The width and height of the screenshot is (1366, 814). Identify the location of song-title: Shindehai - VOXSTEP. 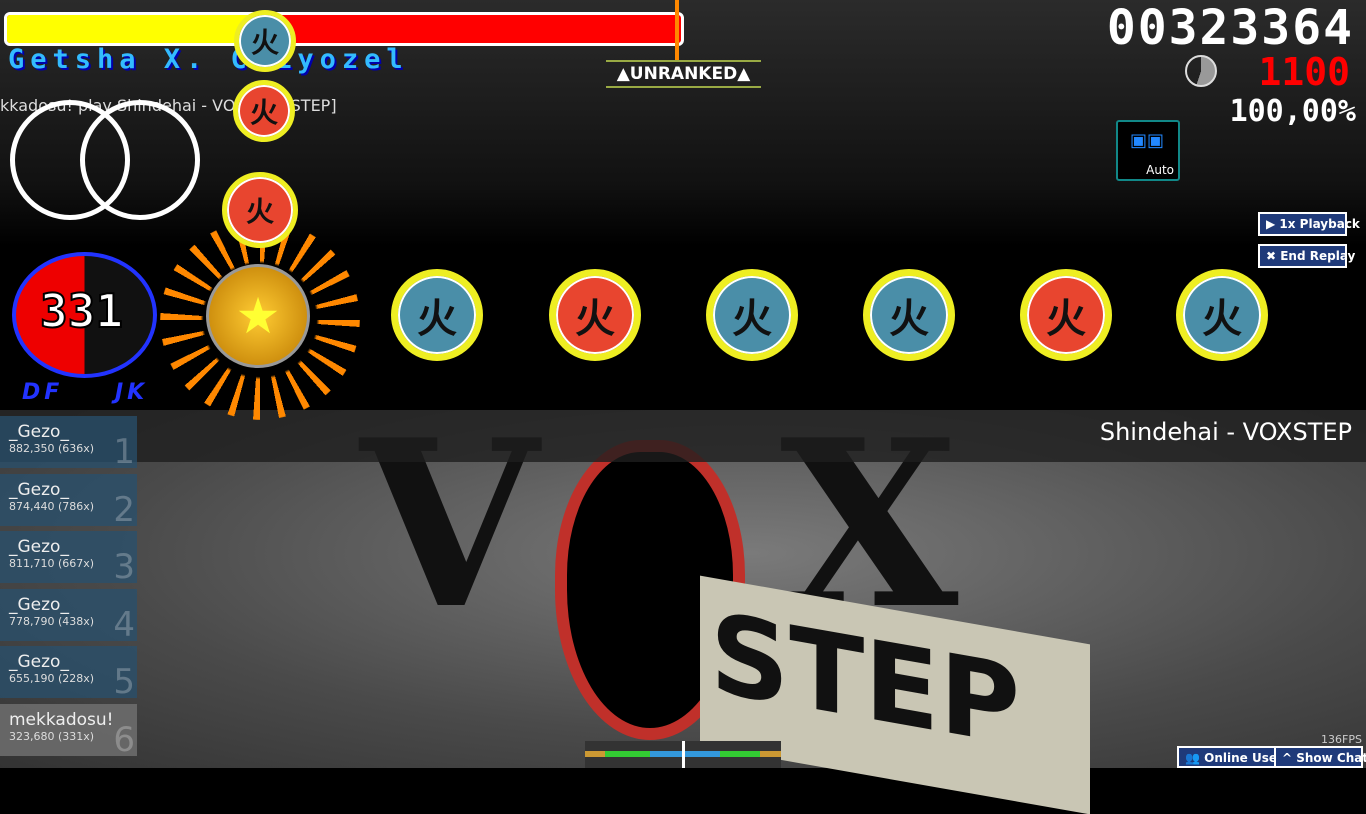
(1225, 432).